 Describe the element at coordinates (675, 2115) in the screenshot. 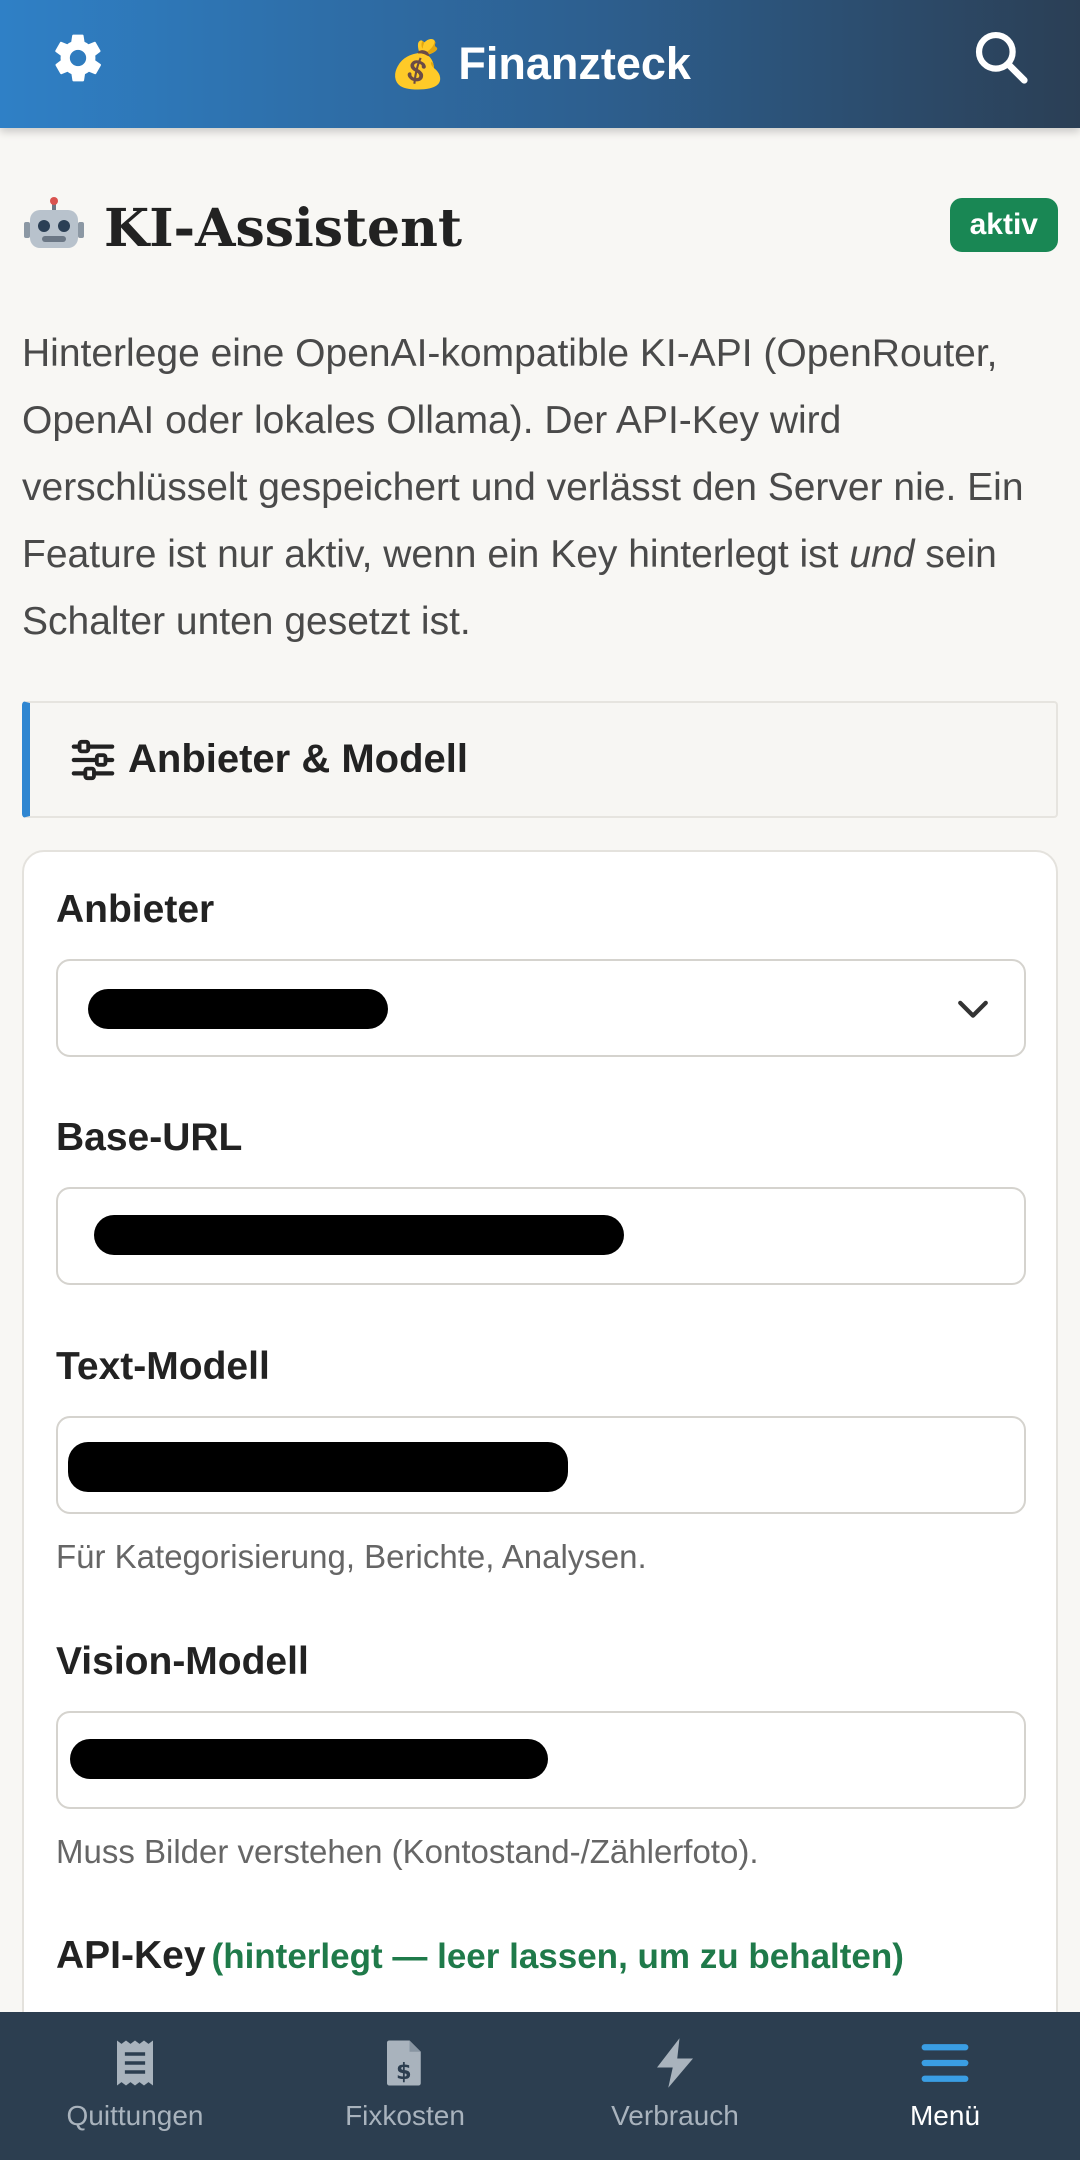

I see `tab-label: Verbrauch` at that location.